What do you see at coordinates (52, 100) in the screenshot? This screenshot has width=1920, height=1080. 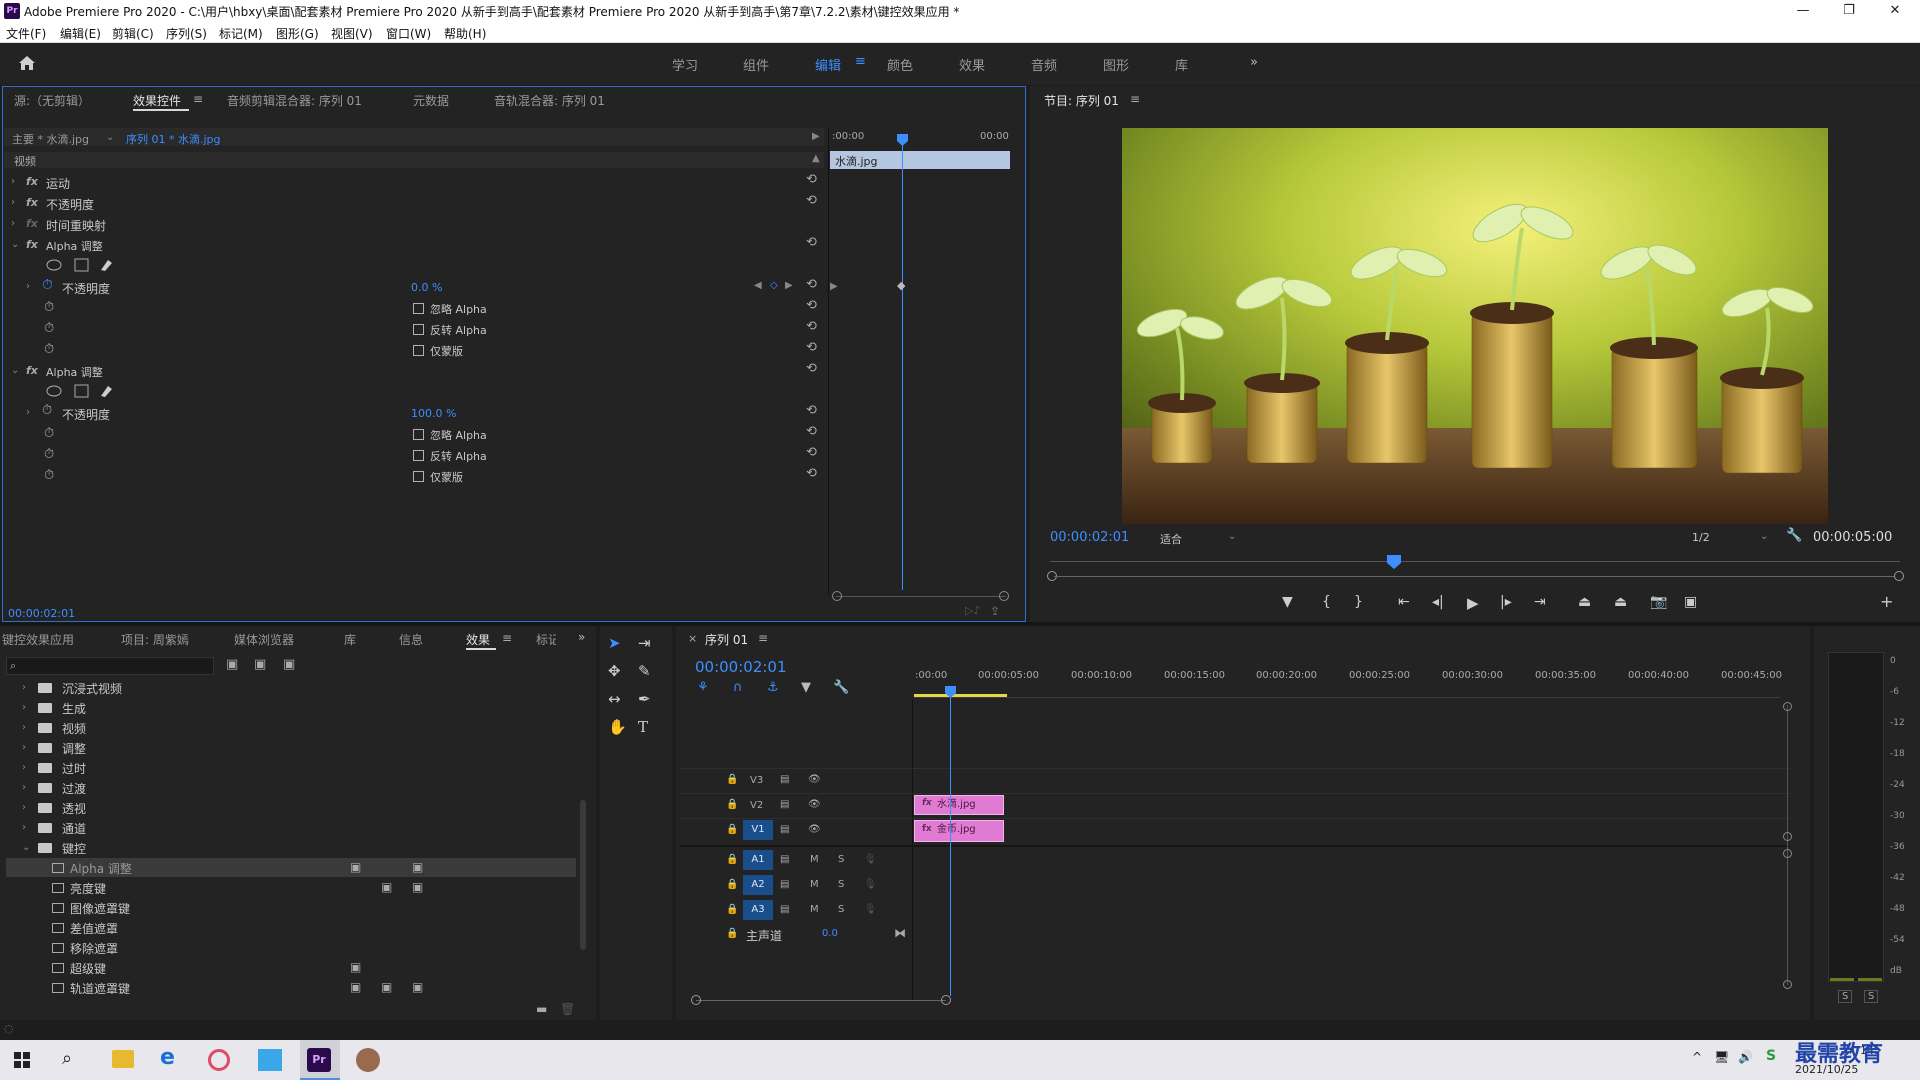 I see `tab-source: 源:（无剪辑）` at bounding box center [52, 100].